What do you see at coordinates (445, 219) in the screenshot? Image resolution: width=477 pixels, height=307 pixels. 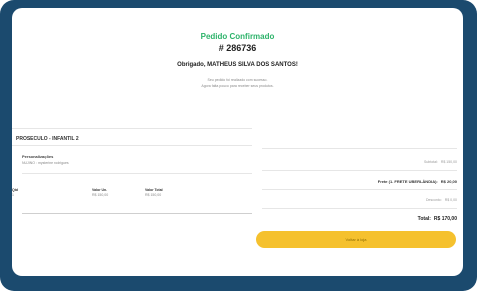 I see `total-value: R$ 170,00` at bounding box center [445, 219].